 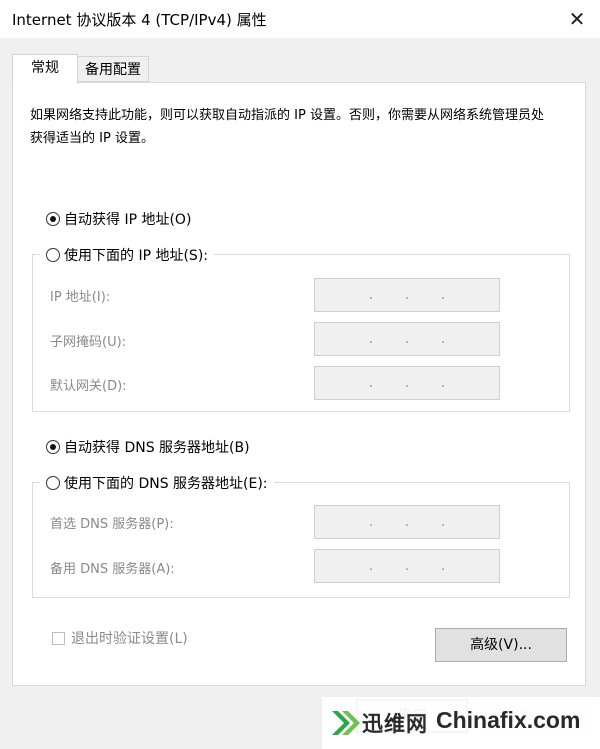 I want to click on watermark-cn-text: 迅维网, so click(x=395, y=724).